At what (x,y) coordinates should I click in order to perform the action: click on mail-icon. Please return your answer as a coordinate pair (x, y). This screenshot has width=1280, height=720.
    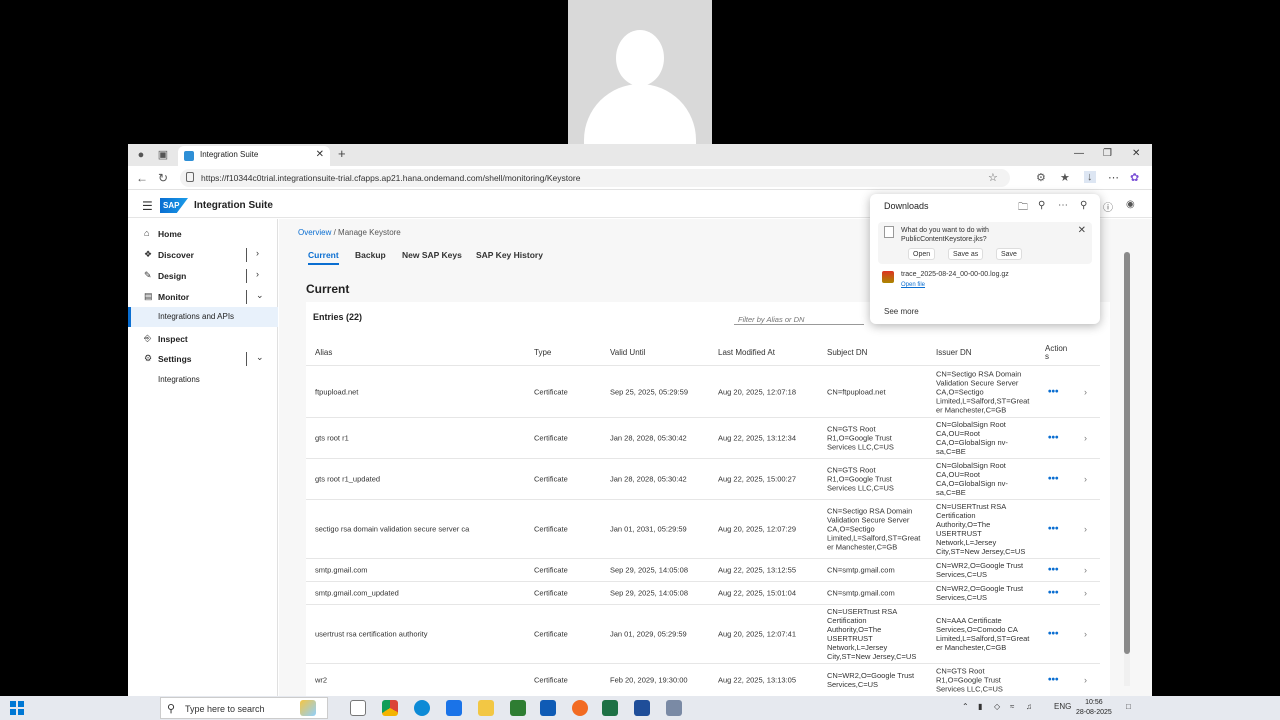
    Looking at the image, I should click on (454, 708).